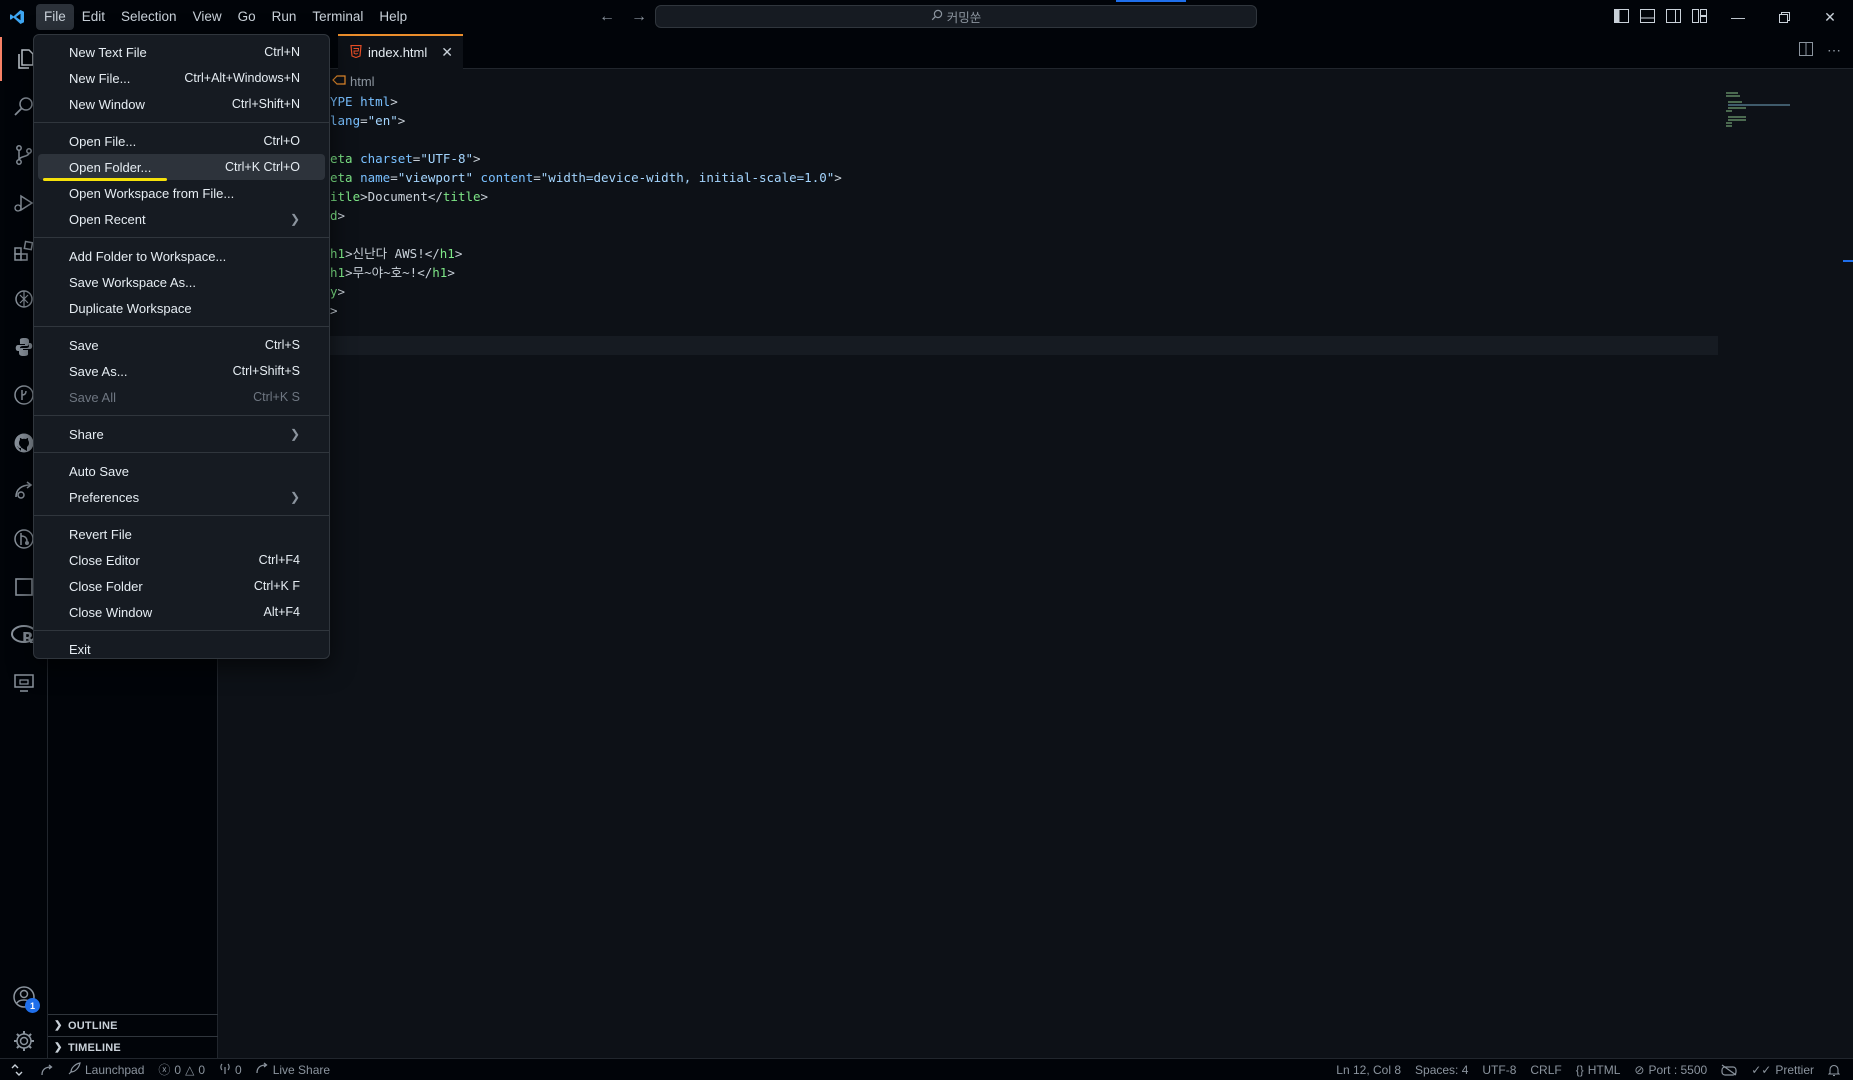 This screenshot has height=1080, width=1853. What do you see at coordinates (93, 17) in the screenshot?
I see `menu-edit: Edit` at bounding box center [93, 17].